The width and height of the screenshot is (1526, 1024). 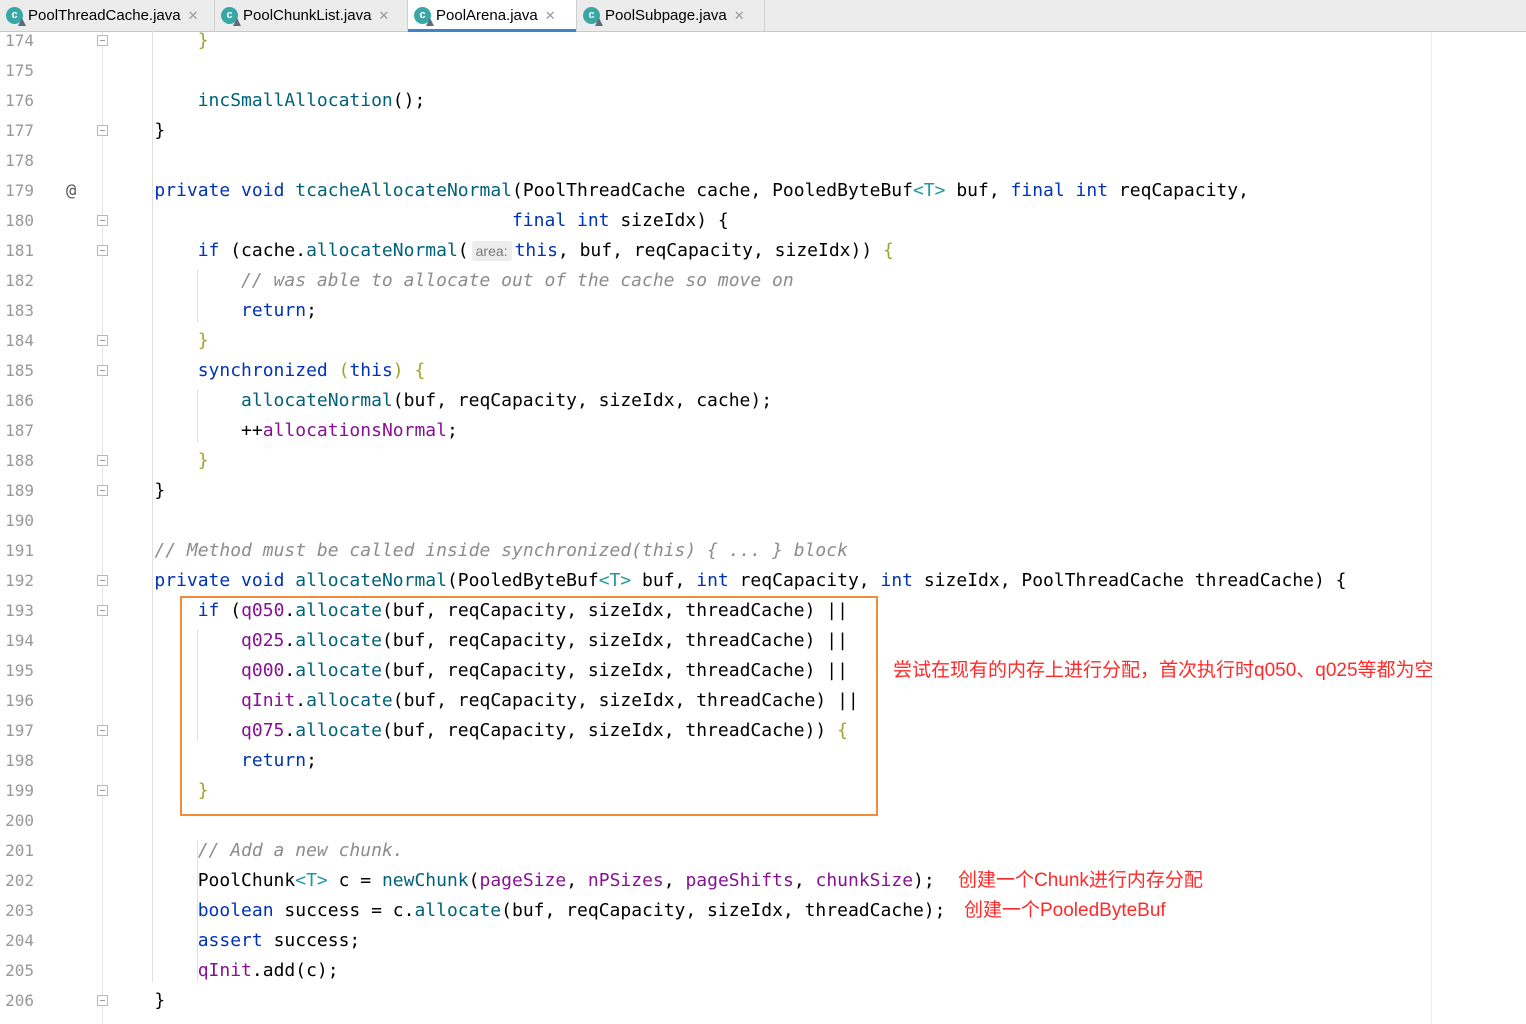 What do you see at coordinates (422, 15) in the screenshot?
I see `java-class-icon: c` at bounding box center [422, 15].